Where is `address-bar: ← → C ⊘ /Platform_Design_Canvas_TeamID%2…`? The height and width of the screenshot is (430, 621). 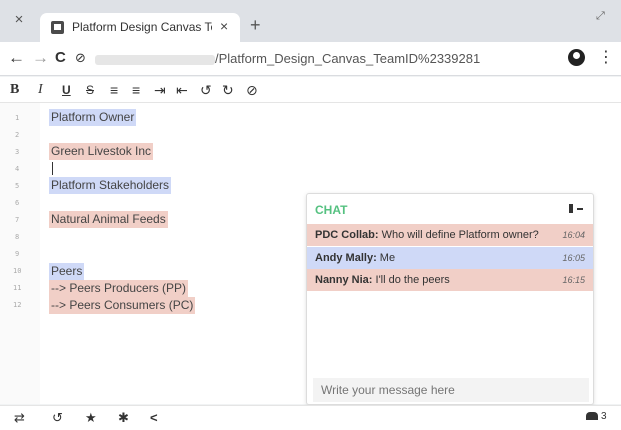
address-bar: ← → C ⊘ /Platform_Design_Canvas_TeamID%2… is located at coordinates (310, 59).